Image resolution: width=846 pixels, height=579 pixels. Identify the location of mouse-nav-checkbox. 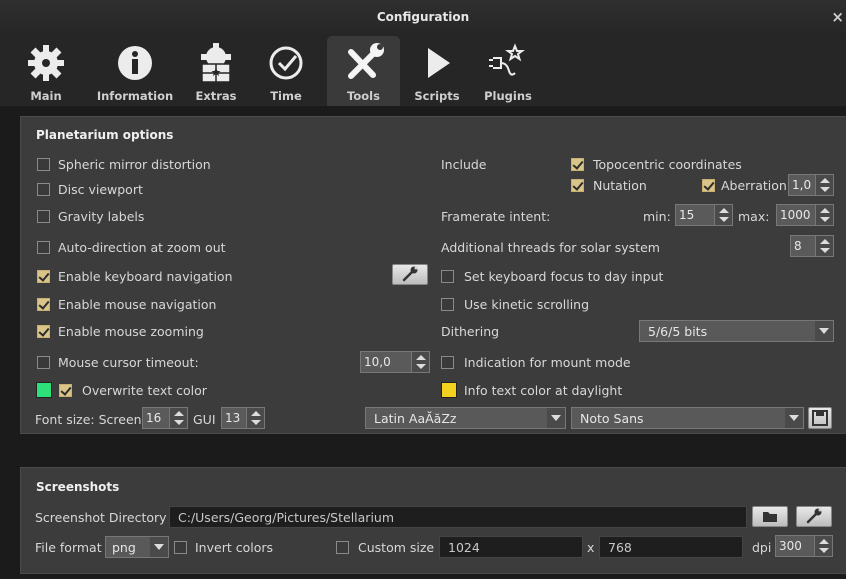
(43, 304).